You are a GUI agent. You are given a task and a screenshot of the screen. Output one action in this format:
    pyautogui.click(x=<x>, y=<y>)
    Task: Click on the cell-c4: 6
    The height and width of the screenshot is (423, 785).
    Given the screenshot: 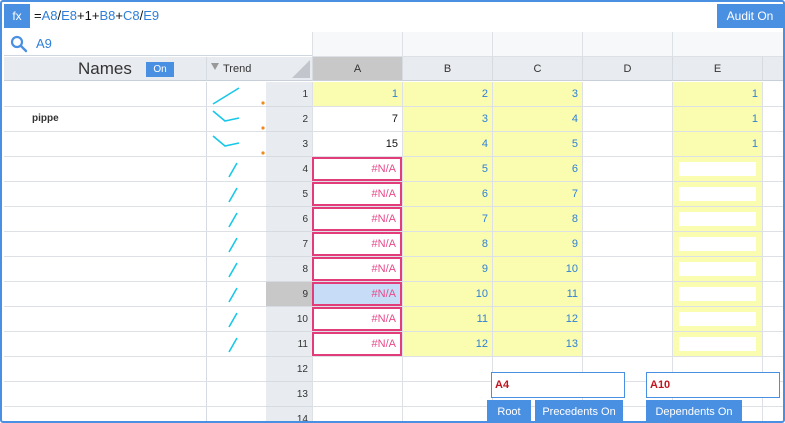 What is the action you would take?
    pyautogui.click(x=537, y=169)
    